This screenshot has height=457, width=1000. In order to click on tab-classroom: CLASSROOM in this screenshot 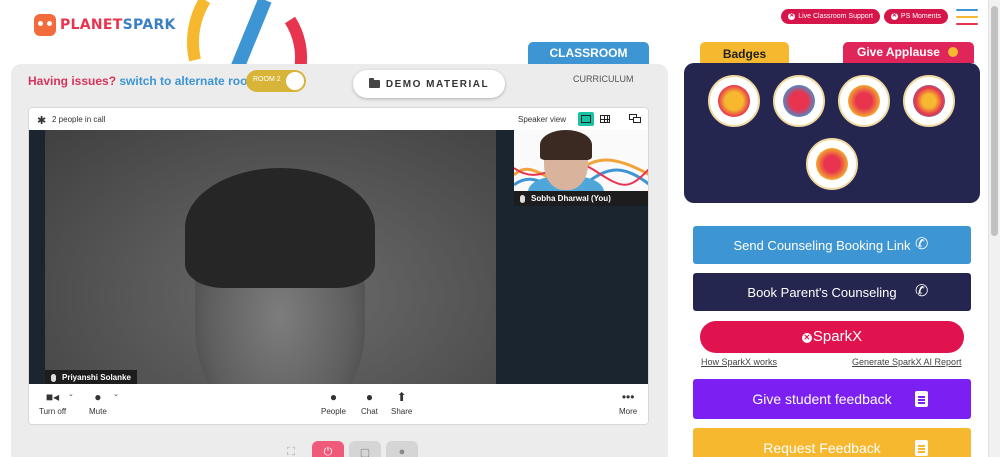, I will do `click(588, 53)`.